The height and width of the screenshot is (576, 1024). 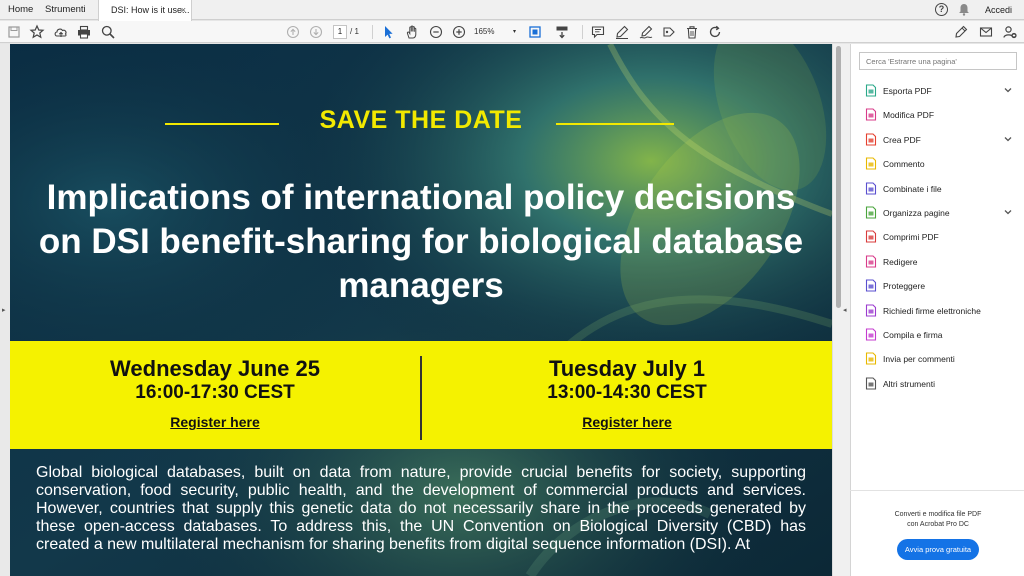 I want to click on tool-item: Comprimi PDF, so click(x=942, y=237).